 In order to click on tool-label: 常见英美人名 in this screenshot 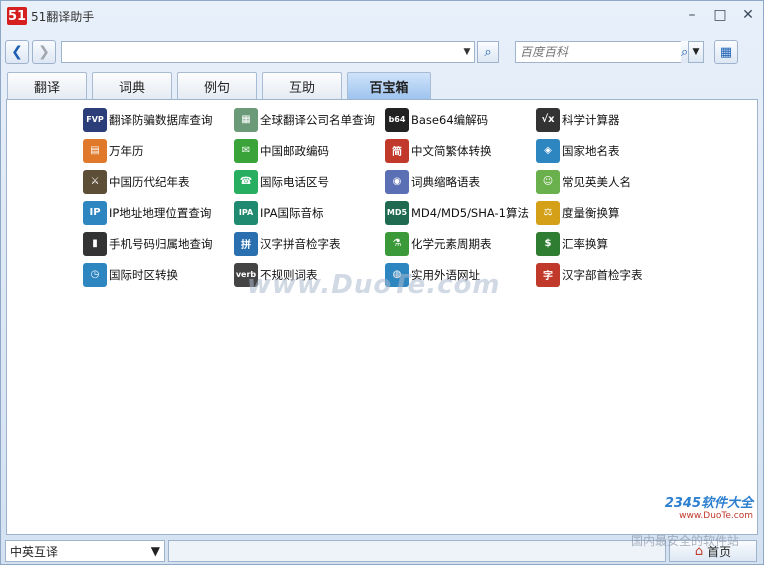, I will do `click(596, 181)`.